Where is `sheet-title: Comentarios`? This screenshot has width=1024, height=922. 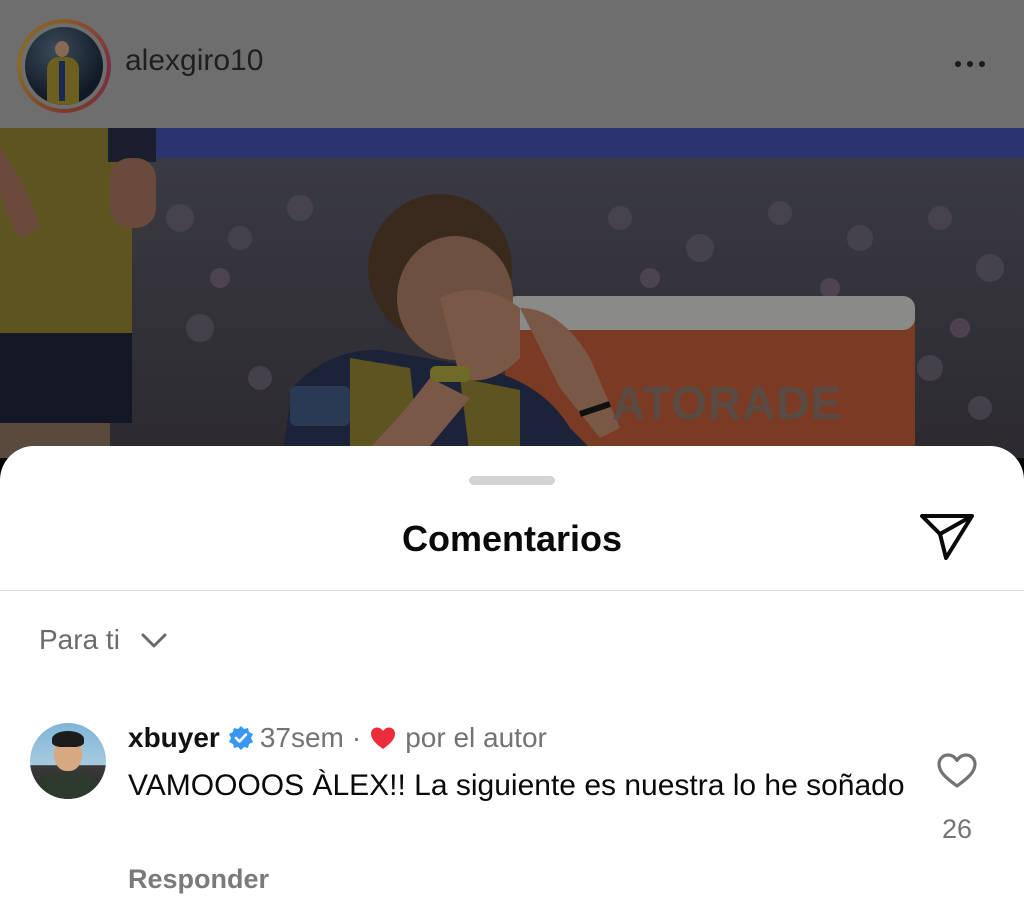
sheet-title: Comentarios is located at coordinates (512, 538).